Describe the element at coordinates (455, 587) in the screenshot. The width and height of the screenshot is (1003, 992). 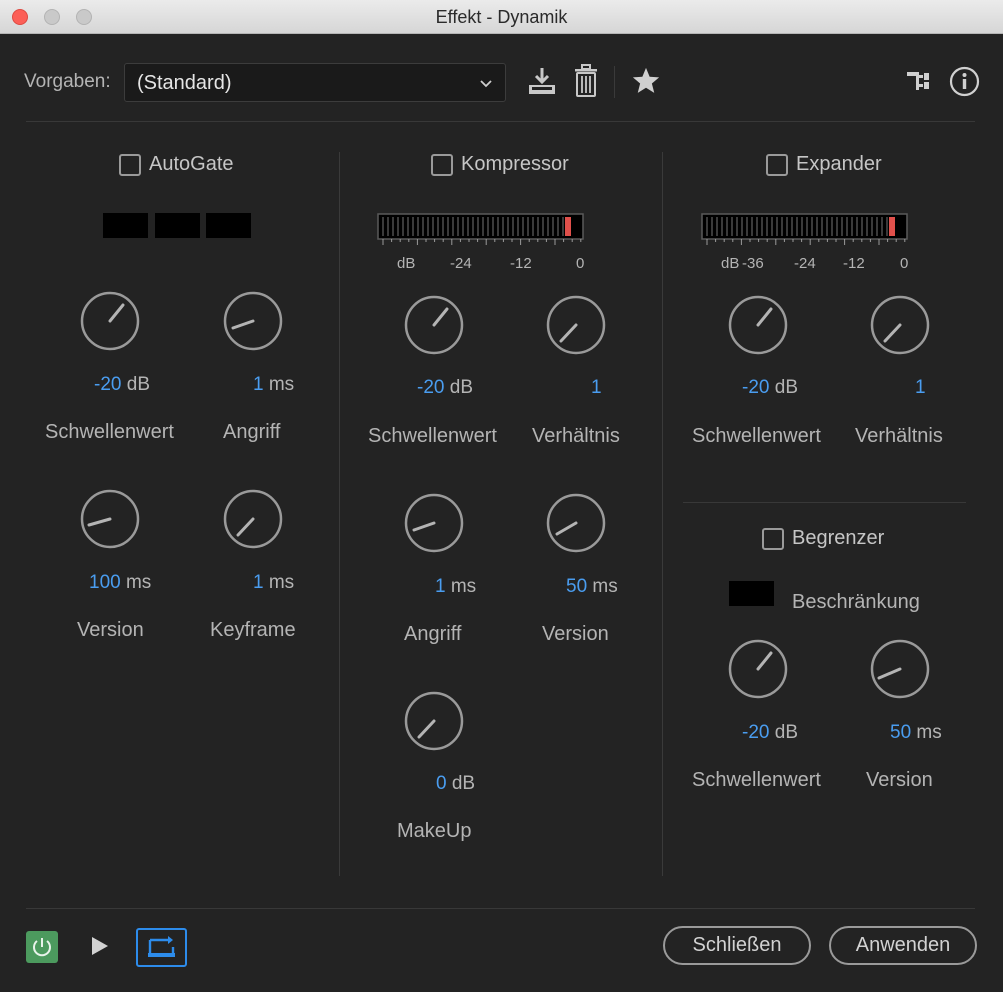
I see `compressor-attack-value: 1 ms` at that location.